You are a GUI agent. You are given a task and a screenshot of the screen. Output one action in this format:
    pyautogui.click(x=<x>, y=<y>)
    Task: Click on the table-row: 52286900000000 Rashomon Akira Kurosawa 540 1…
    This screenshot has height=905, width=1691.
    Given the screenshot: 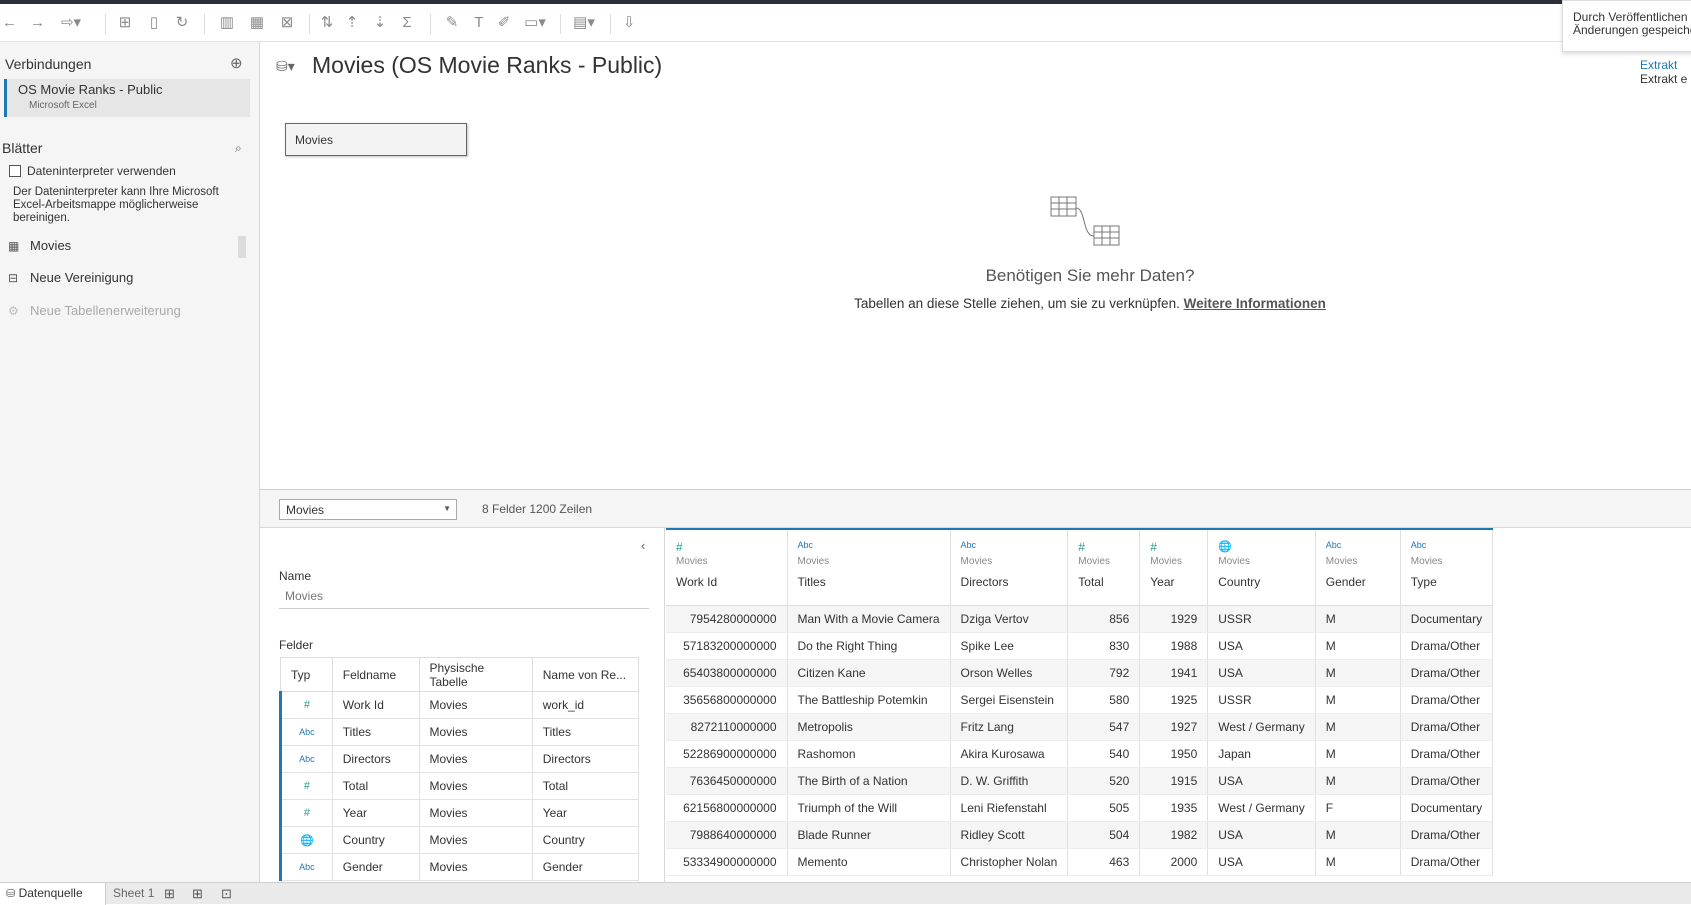 What is the action you would take?
    pyautogui.click(x=1080, y=754)
    